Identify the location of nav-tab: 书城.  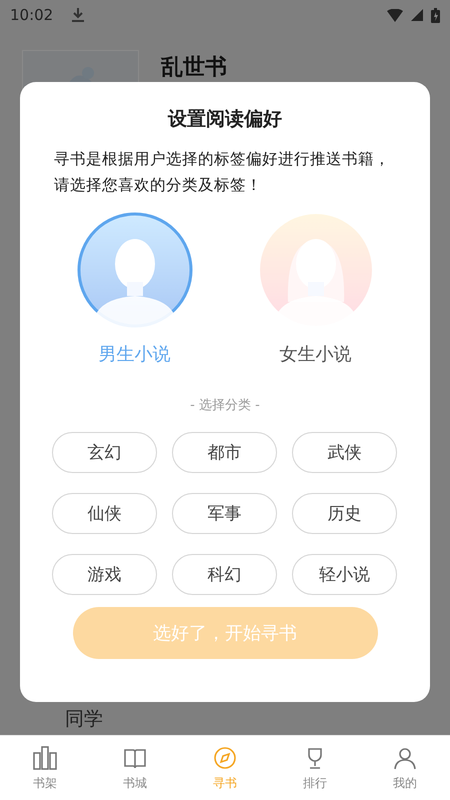
(135, 768).